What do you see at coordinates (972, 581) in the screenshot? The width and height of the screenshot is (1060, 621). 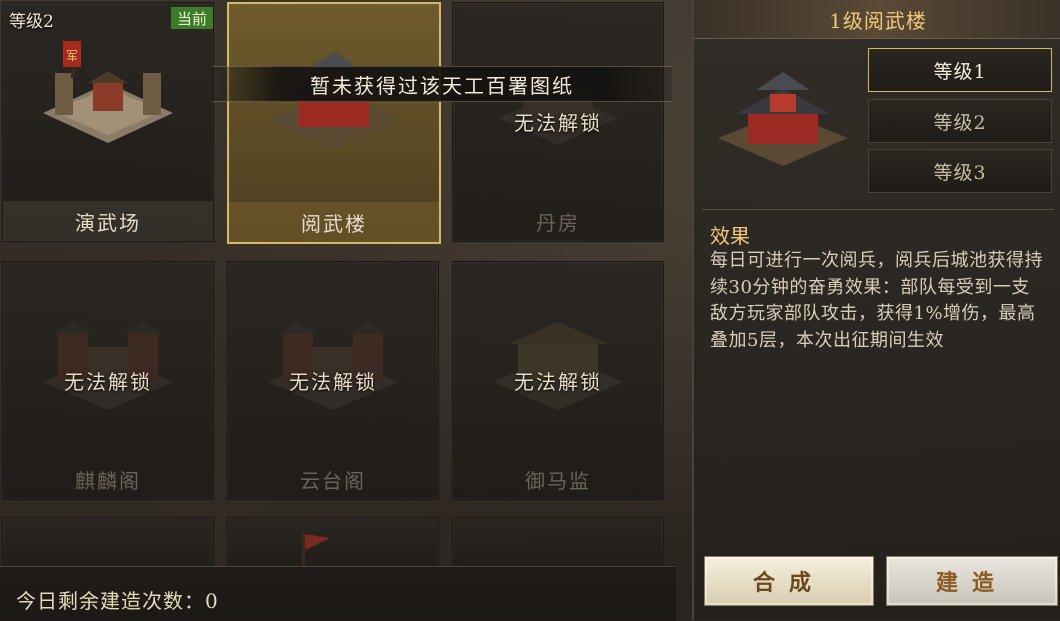 I see `build-button: 建造` at bounding box center [972, 581].